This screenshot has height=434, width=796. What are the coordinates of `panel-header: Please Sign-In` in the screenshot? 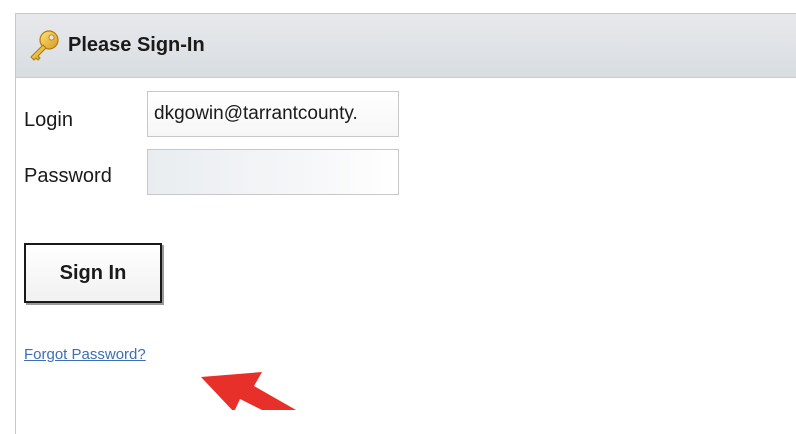 It's located at (406, 46).